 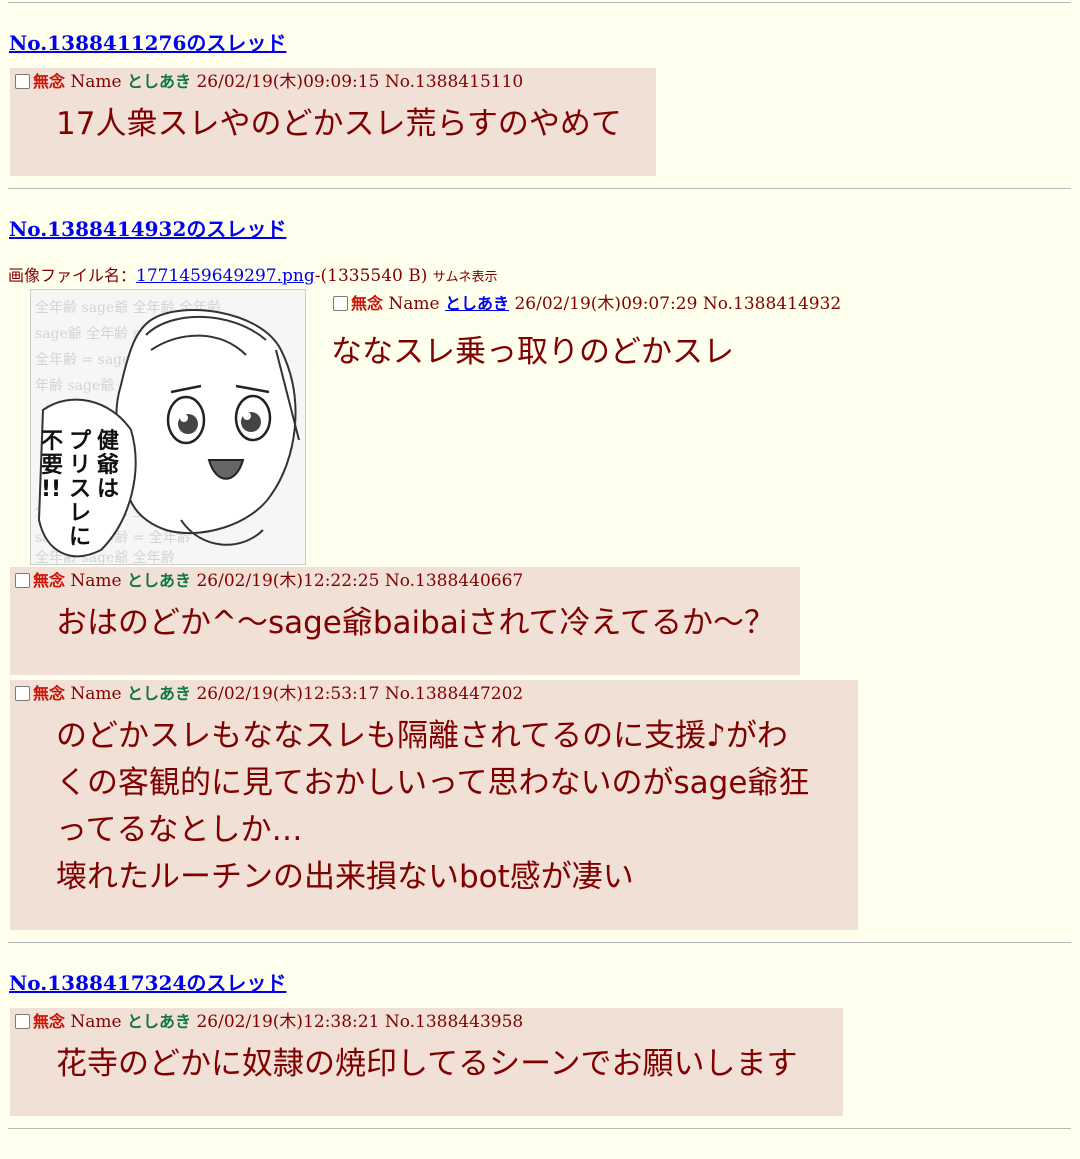 What do you see at coordinates (371, 276) in the screenshot?
I see `file-size: -(1335540 B)` at bounding box center [371, 276].